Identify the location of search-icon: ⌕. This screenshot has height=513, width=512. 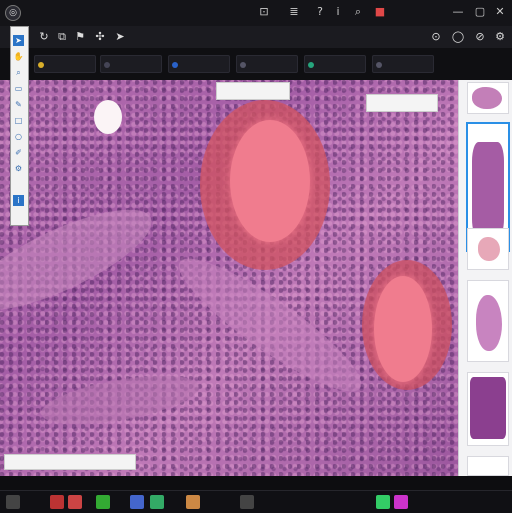
(358, 12).